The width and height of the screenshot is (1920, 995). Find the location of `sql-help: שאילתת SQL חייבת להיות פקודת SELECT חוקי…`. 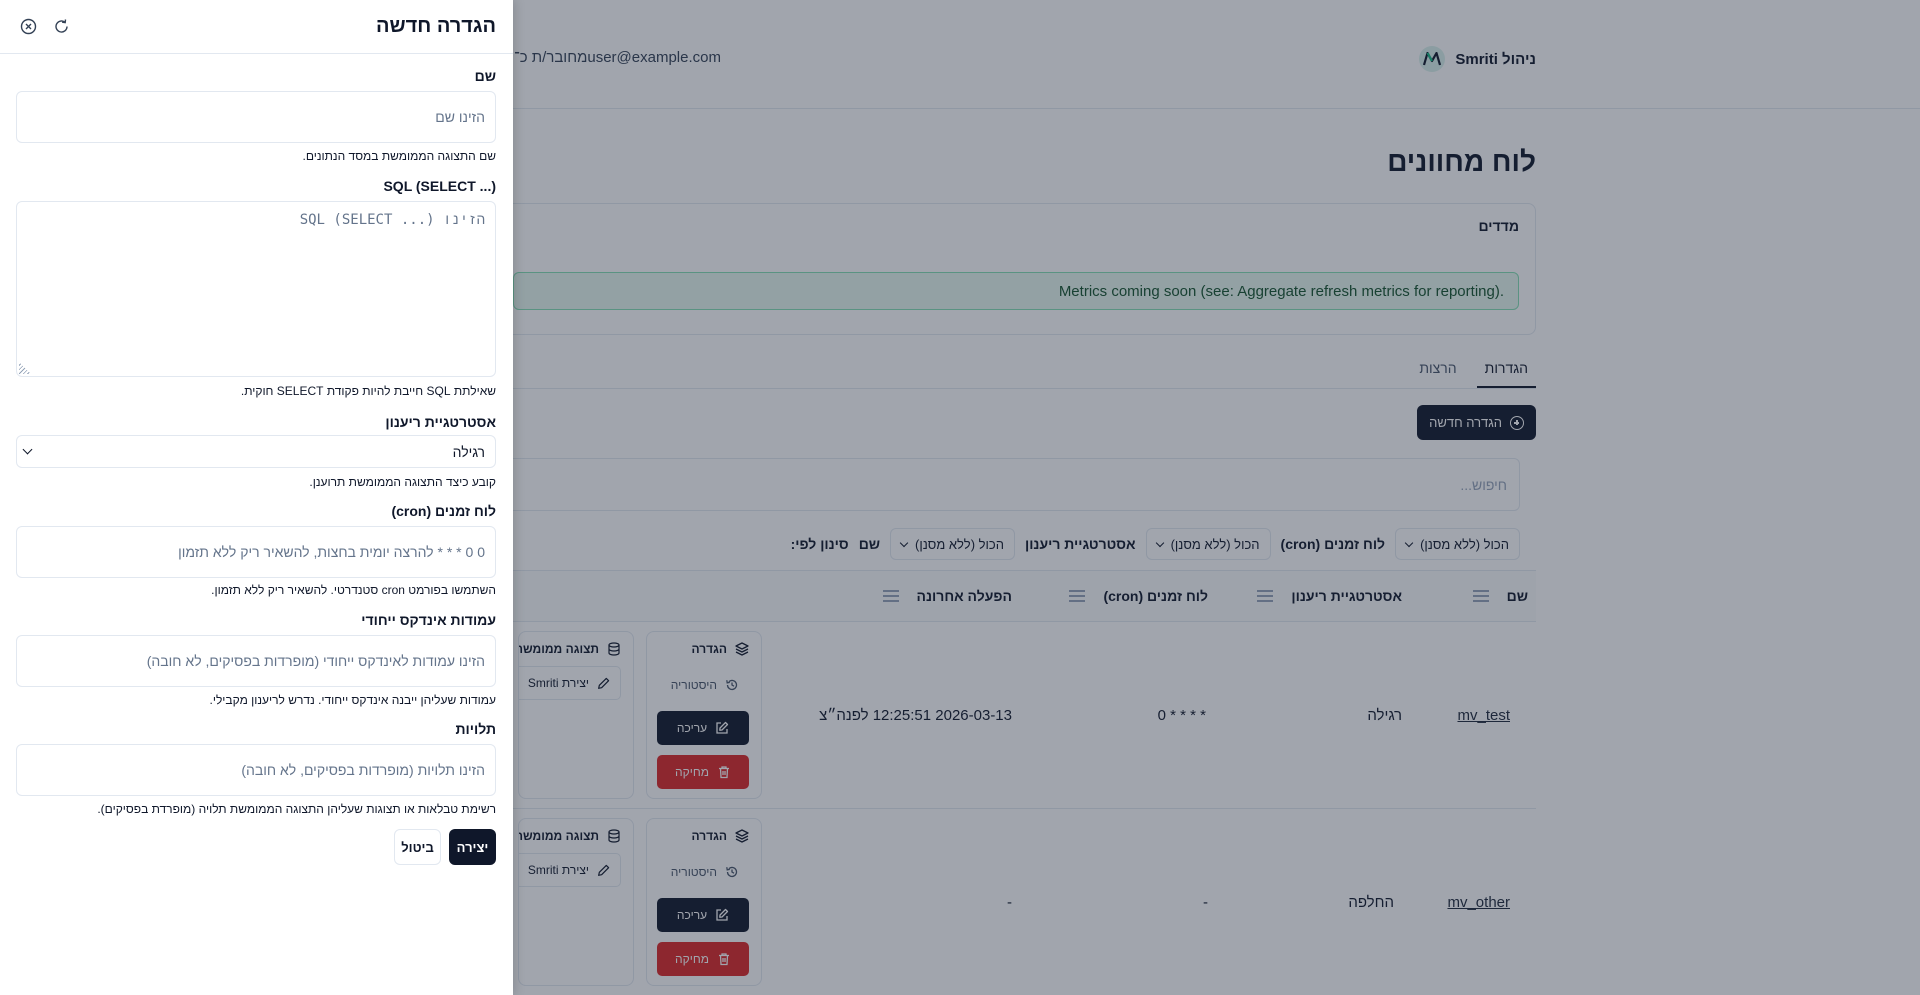

sql-help: שאילתת SQL חייבת להיות פקודת SELECT חוקי… is located at coordinates (368, 391).